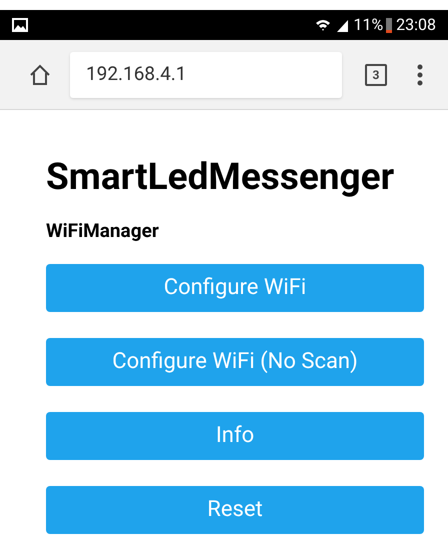 The image size is (448, 545). What do you see at coordinates (235, 436) in the screenshot?
I see `menu-button: Info` at bounding box center [235, 436].